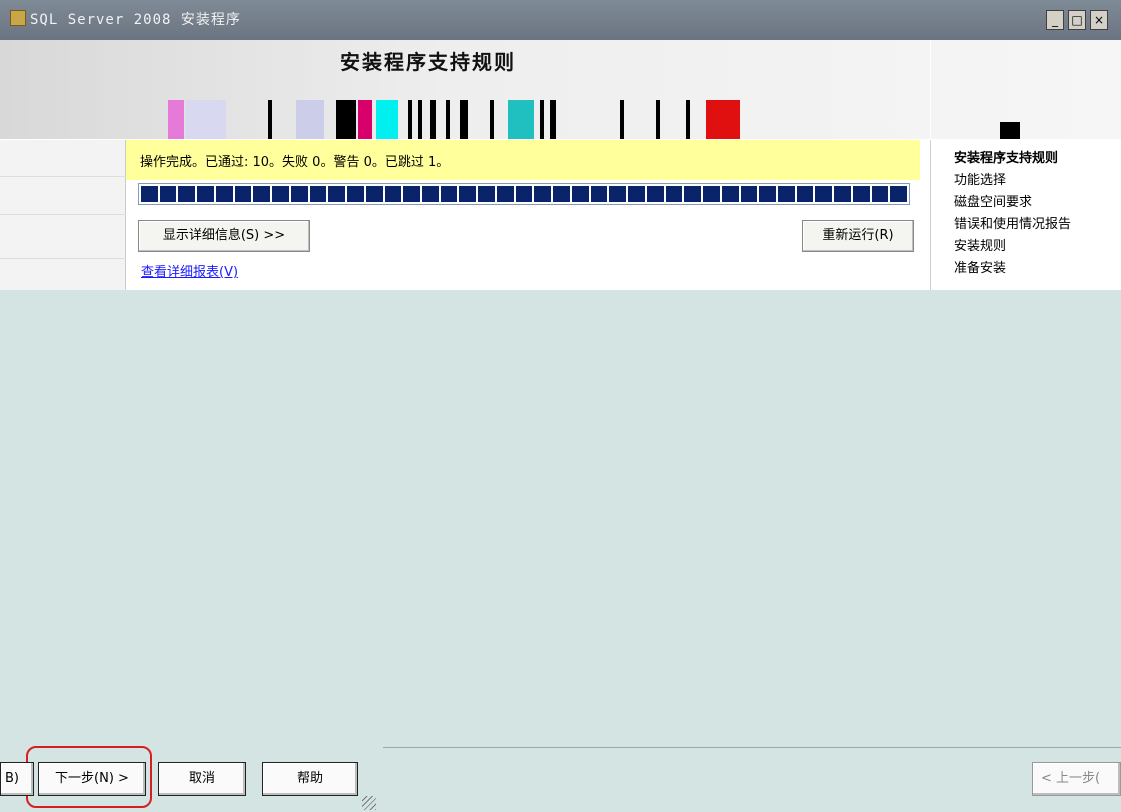  I want to click on header-banner: 安装程序支持规则, so click(560, 89).